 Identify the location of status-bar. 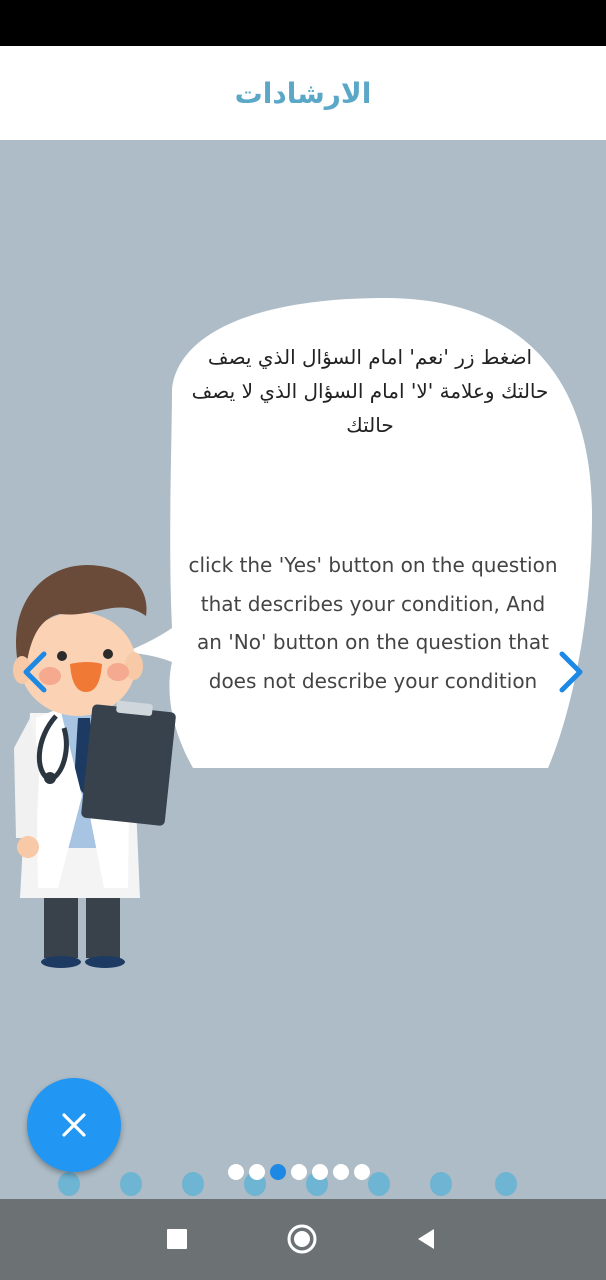
(303, 23).